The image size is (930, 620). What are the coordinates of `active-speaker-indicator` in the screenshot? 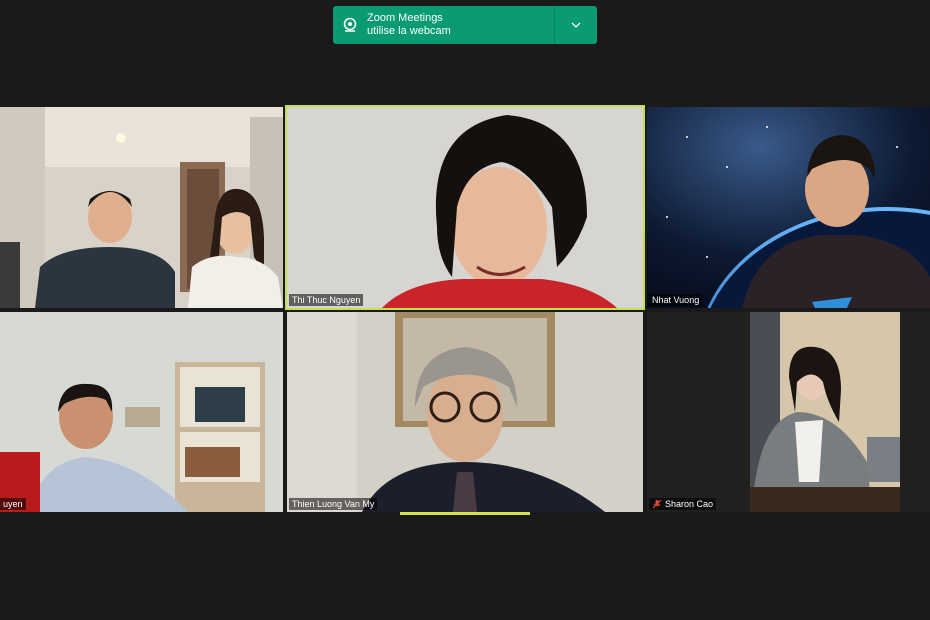 It's located at (465, 513).